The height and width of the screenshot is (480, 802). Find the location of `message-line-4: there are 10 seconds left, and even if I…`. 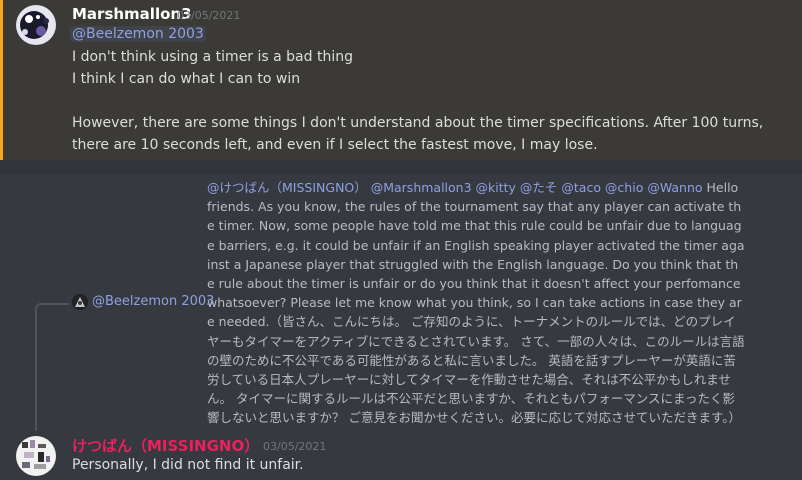

message-line-4: there are 10 seconds left, and even if I… is located at coordinates (335, 145).